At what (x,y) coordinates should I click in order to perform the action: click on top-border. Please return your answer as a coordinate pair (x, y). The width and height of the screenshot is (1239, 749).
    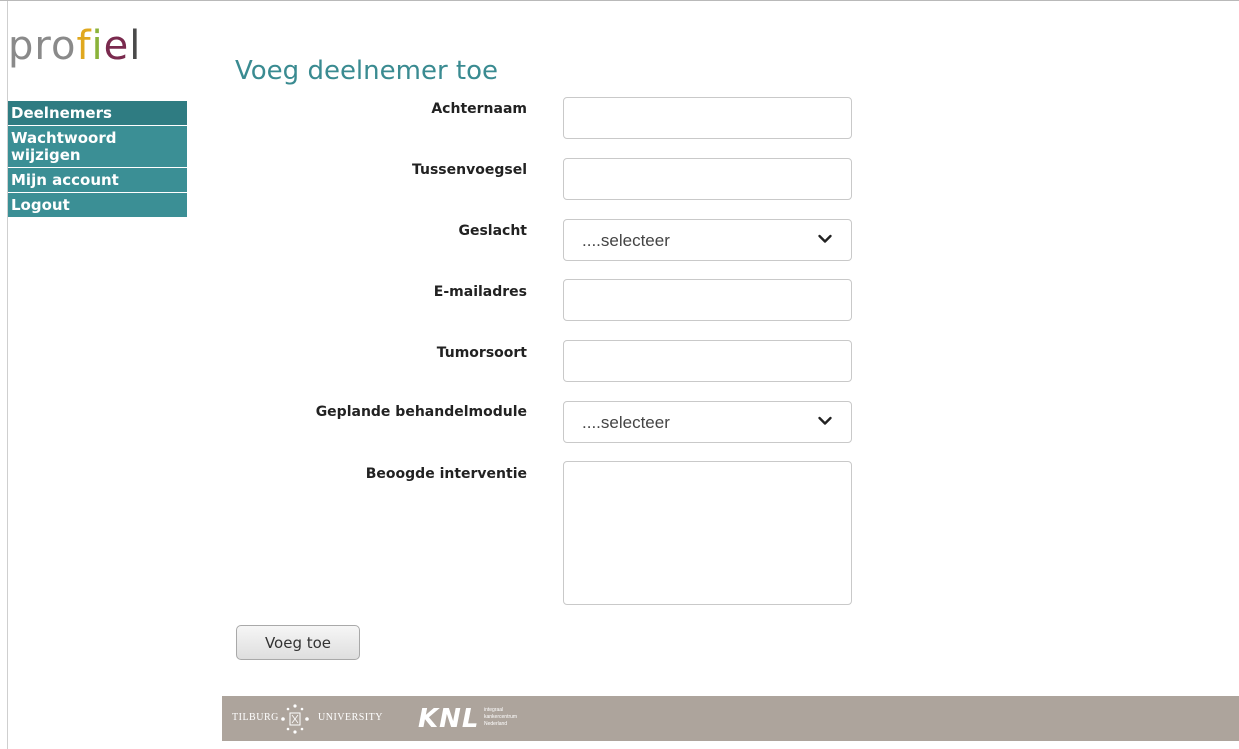
    Looking at the image, I should click on (619, 0).